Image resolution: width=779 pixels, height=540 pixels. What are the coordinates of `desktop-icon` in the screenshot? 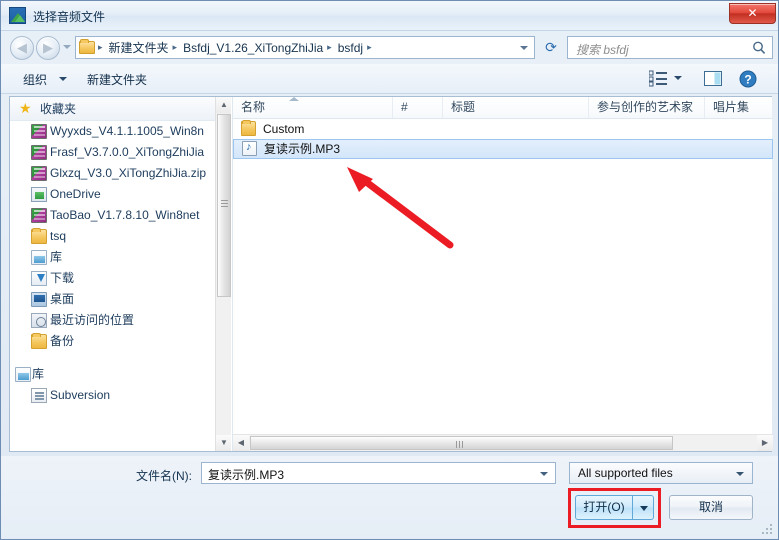 It's located at (39, 299).